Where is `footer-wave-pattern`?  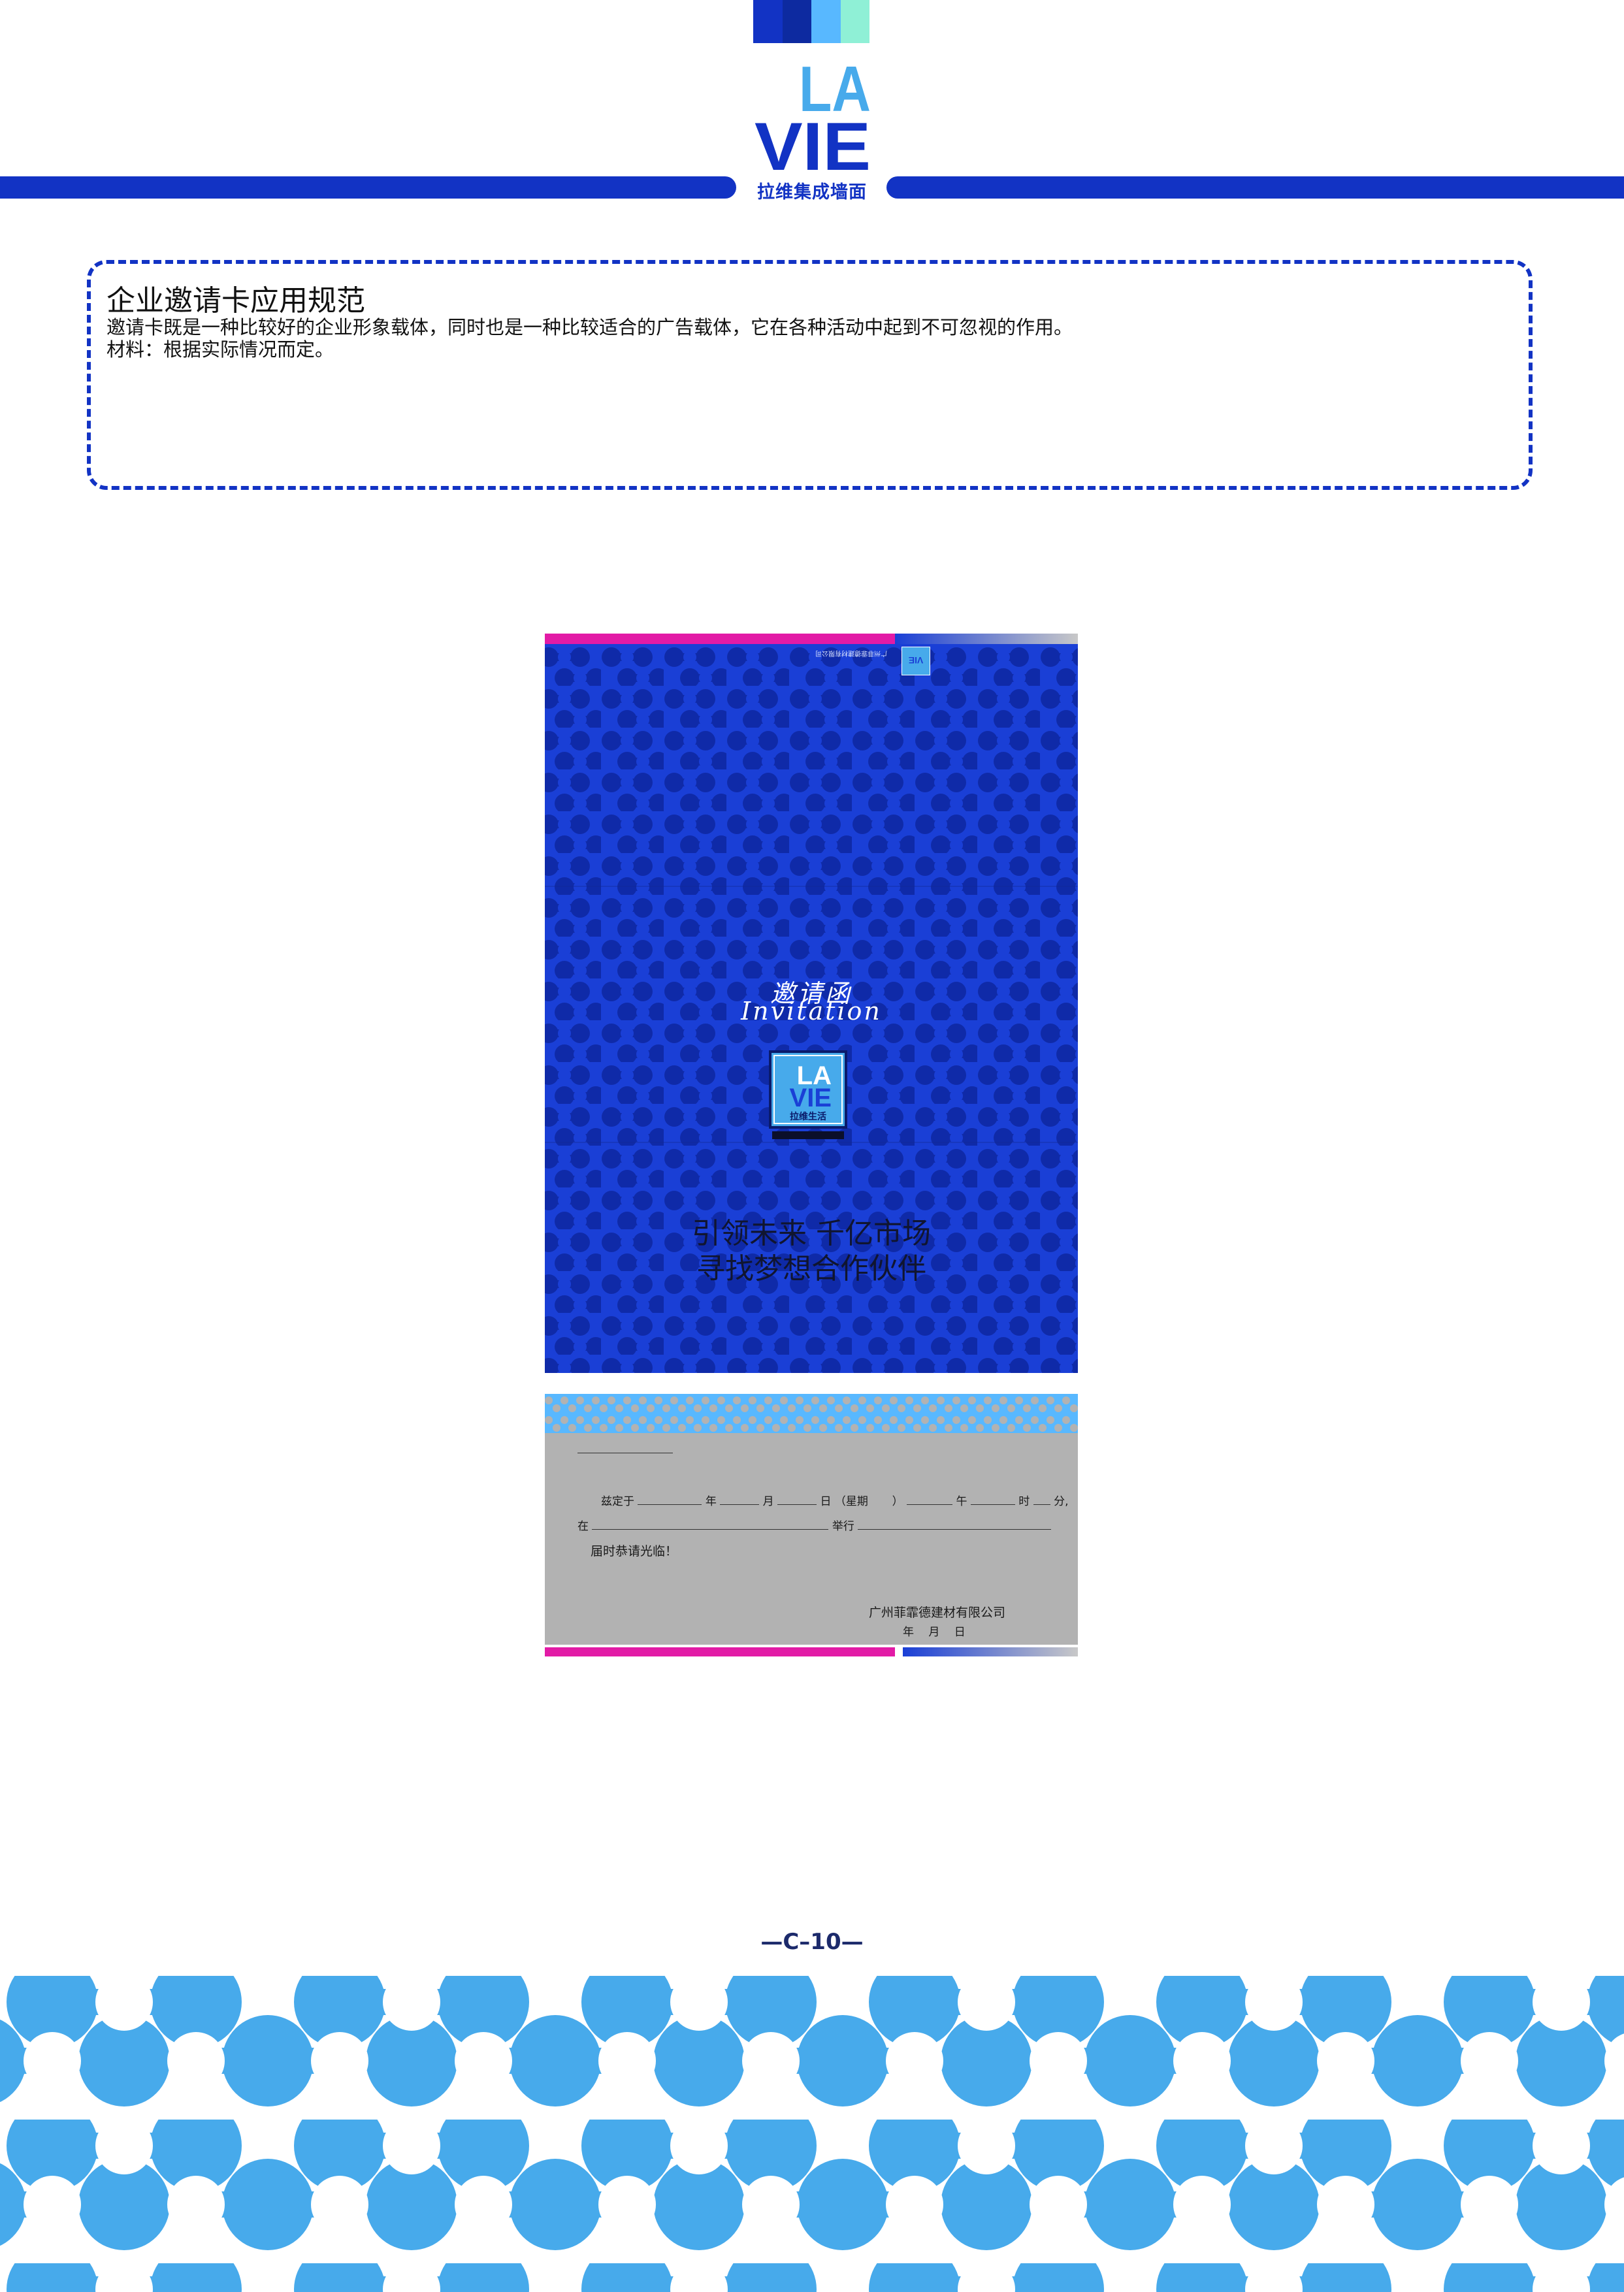 footer-wave-pattern is located at coordinates (812, 2127).